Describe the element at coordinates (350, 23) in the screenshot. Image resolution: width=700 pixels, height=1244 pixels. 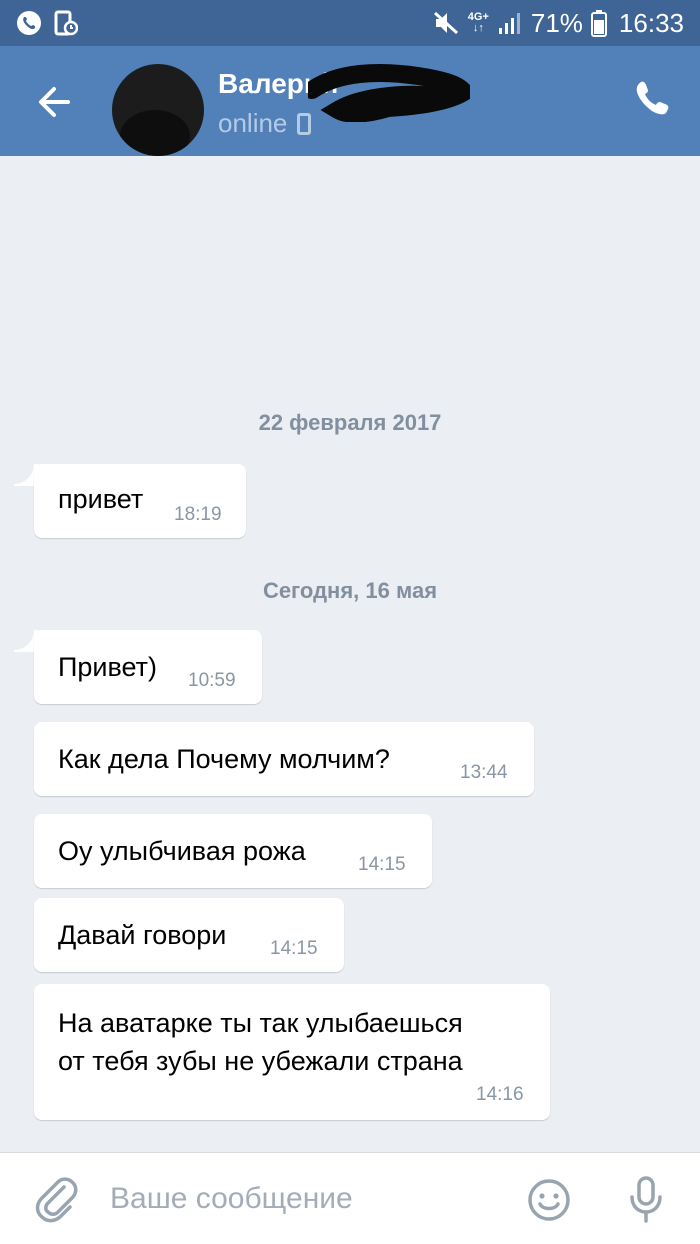
I see `status-bar: 4G+ ↓↑ 71% 16:33` at that location.